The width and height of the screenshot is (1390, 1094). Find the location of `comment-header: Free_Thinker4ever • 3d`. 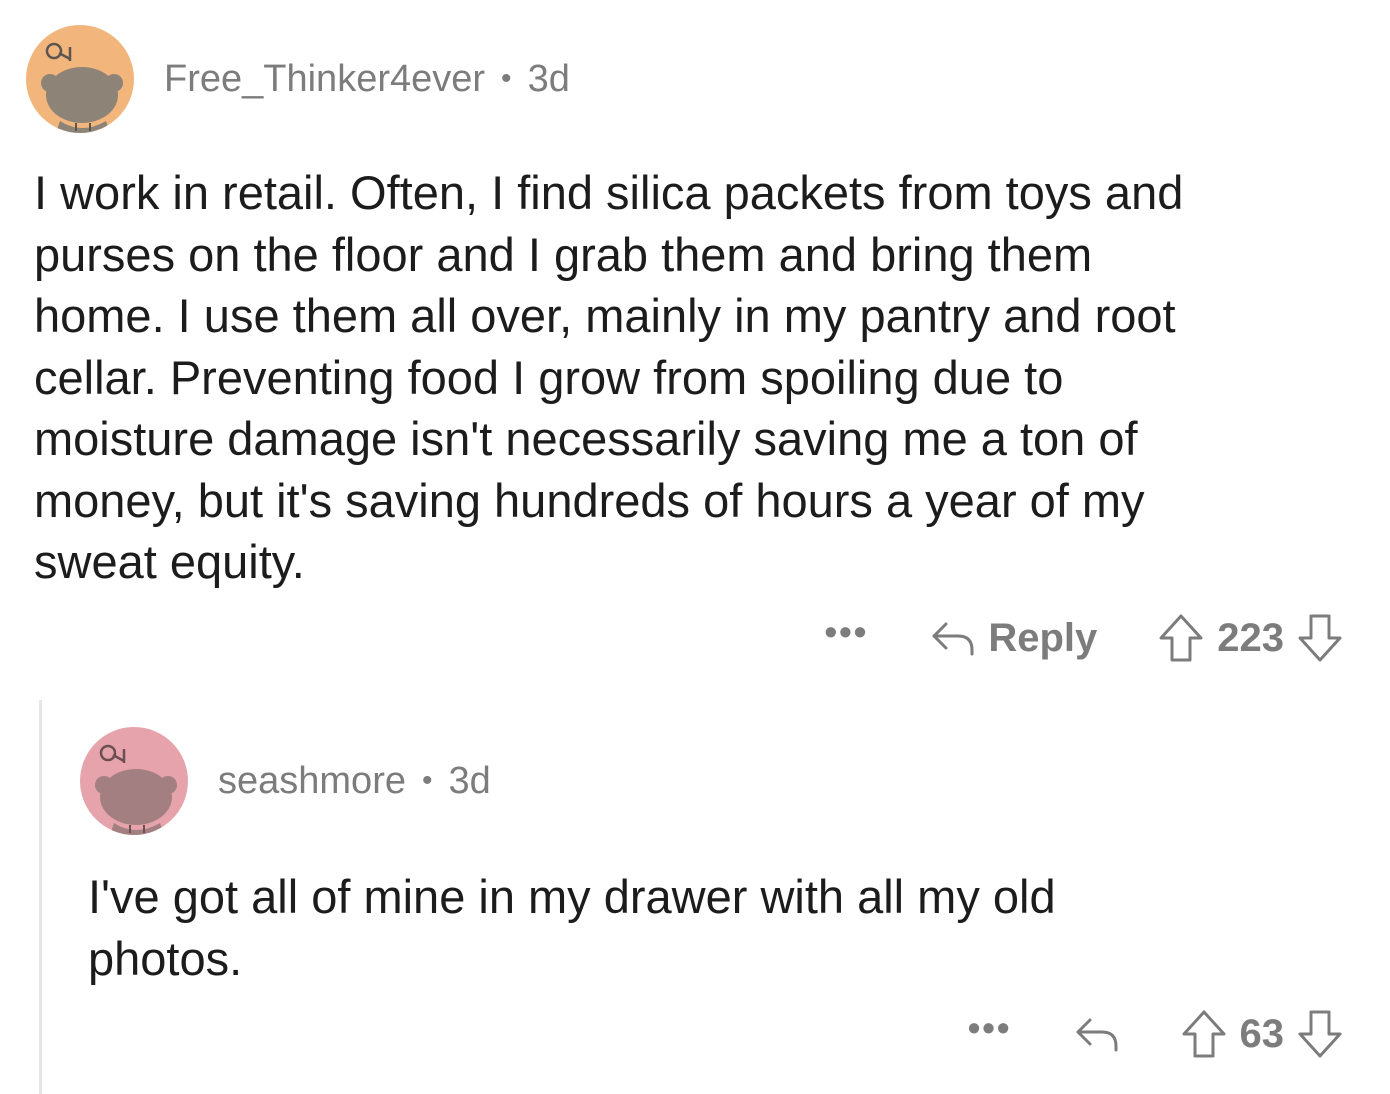

comment-header: Free_Thinker4ever • 3d is located at coordinates (298, 79).